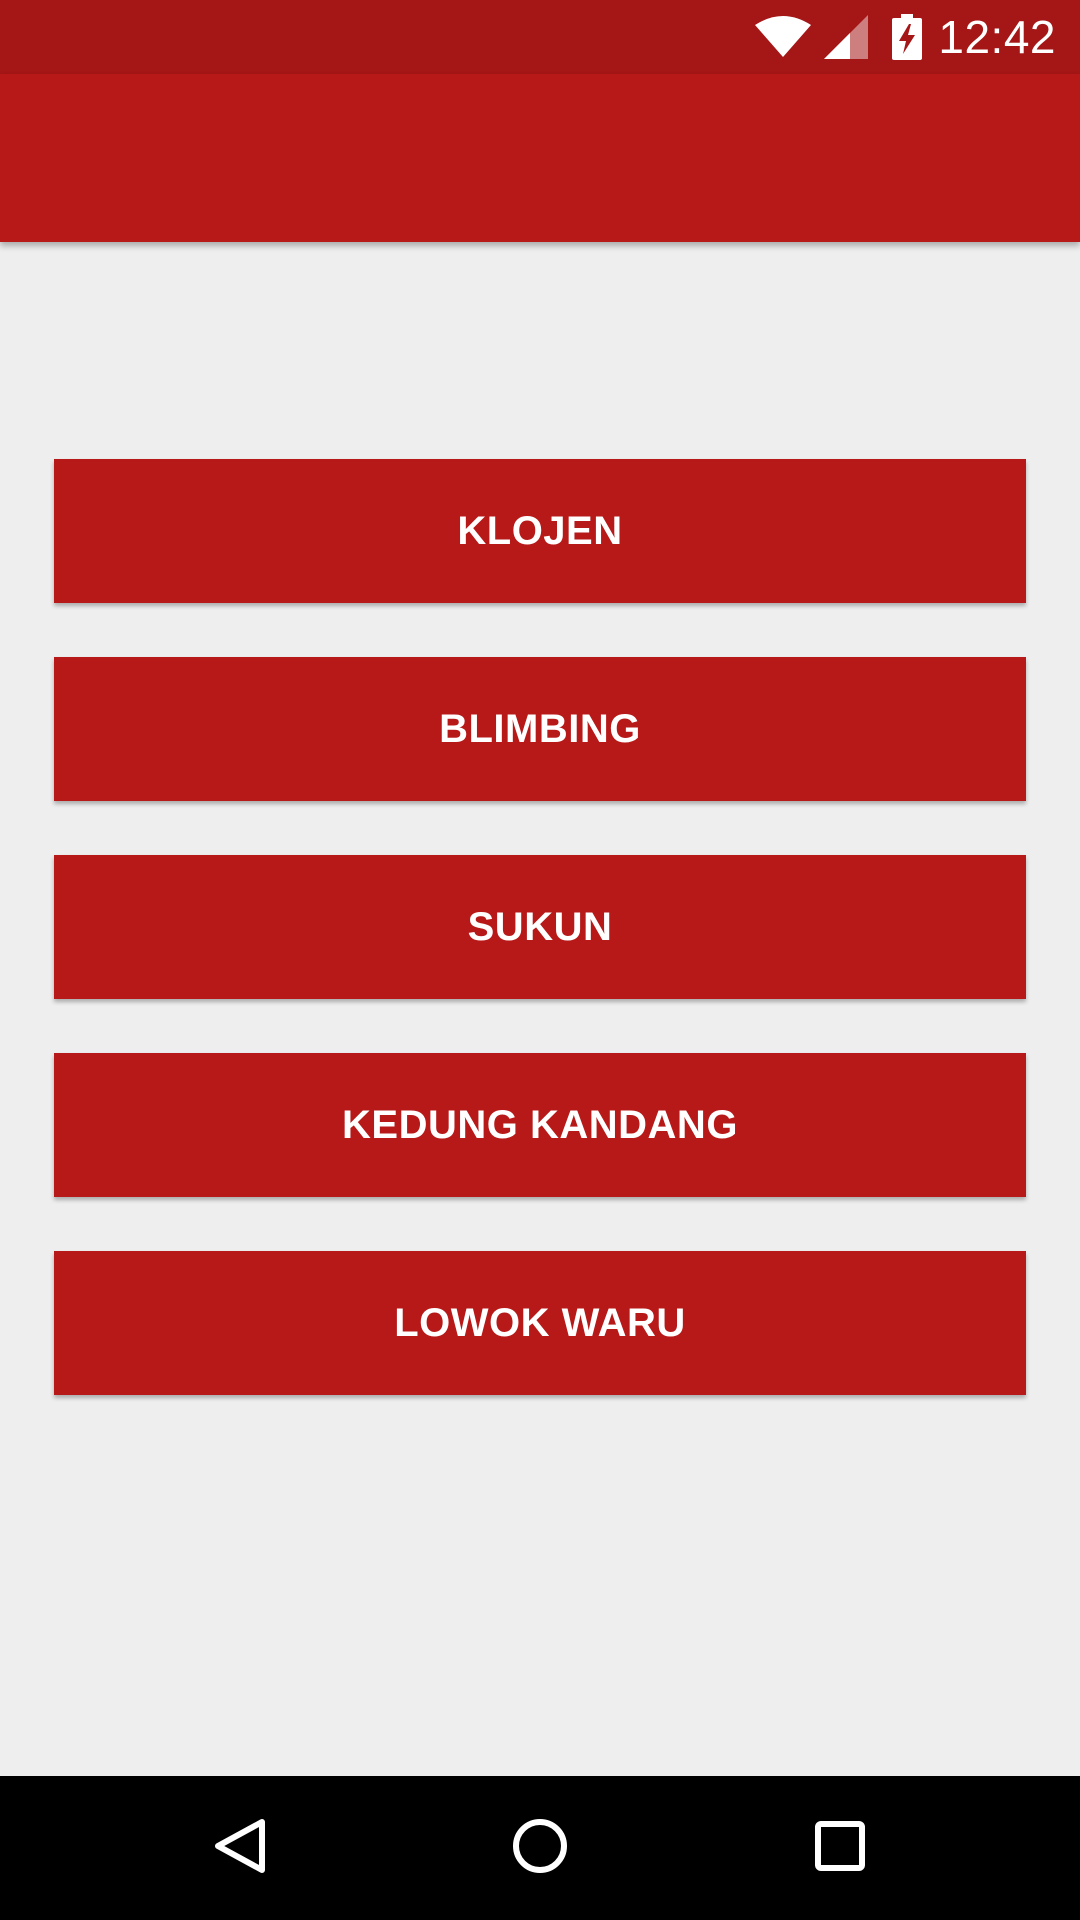 Image resolution: width=1080 pixels, height=1920 pixels. I want to click on back-icon, so click(240, 1848).